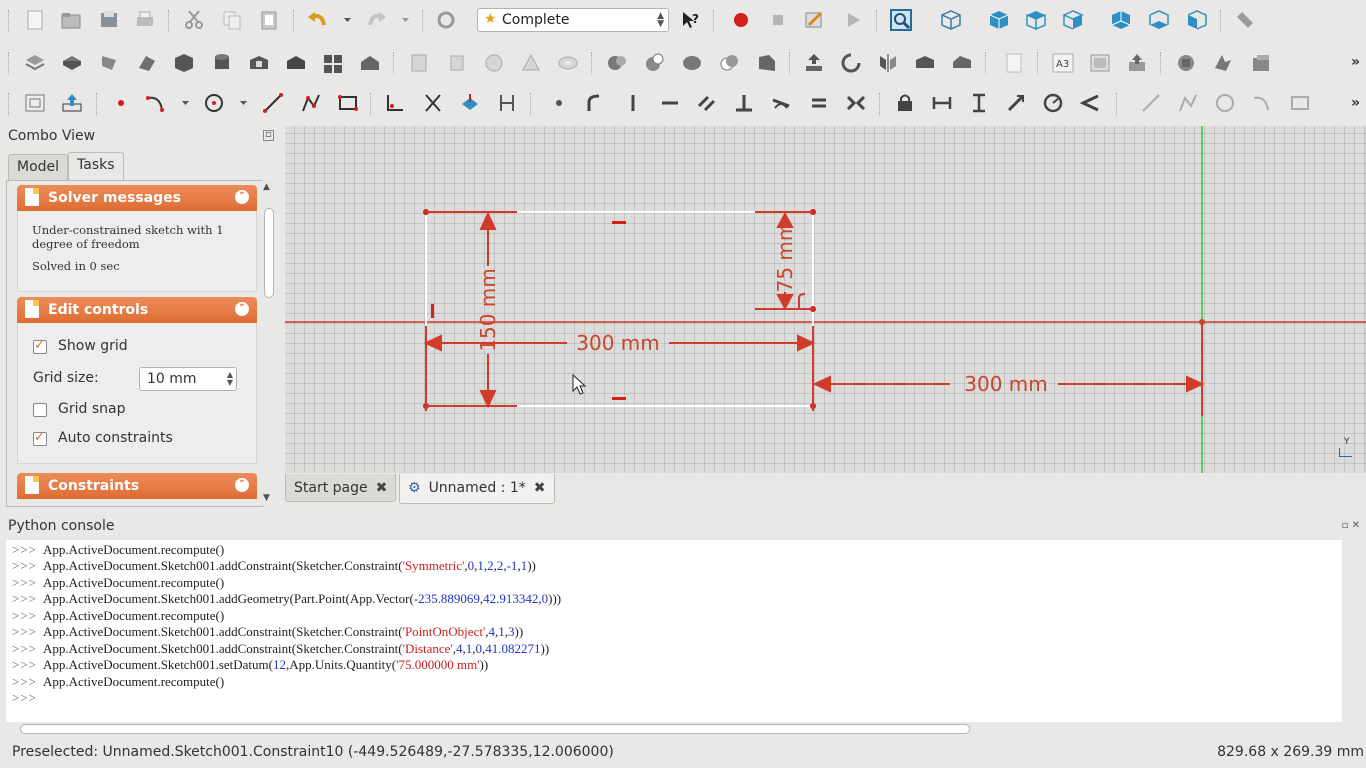 The image size is (1366, 768). What do you see at coordinates (962, 63) in the screenshot?
I see `chamfer-icon` at bounding box center [962, 63].